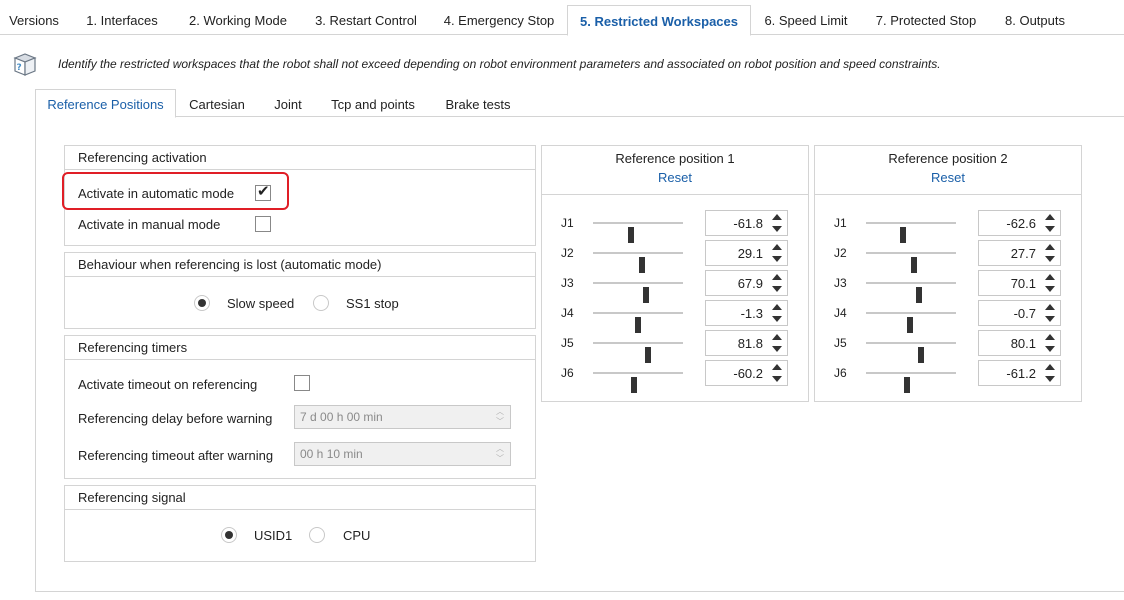  What do you see at coordinates (300, 348) in the screenshot?
I see `group-title: Referencing timers` at bounding box center [300, 348].